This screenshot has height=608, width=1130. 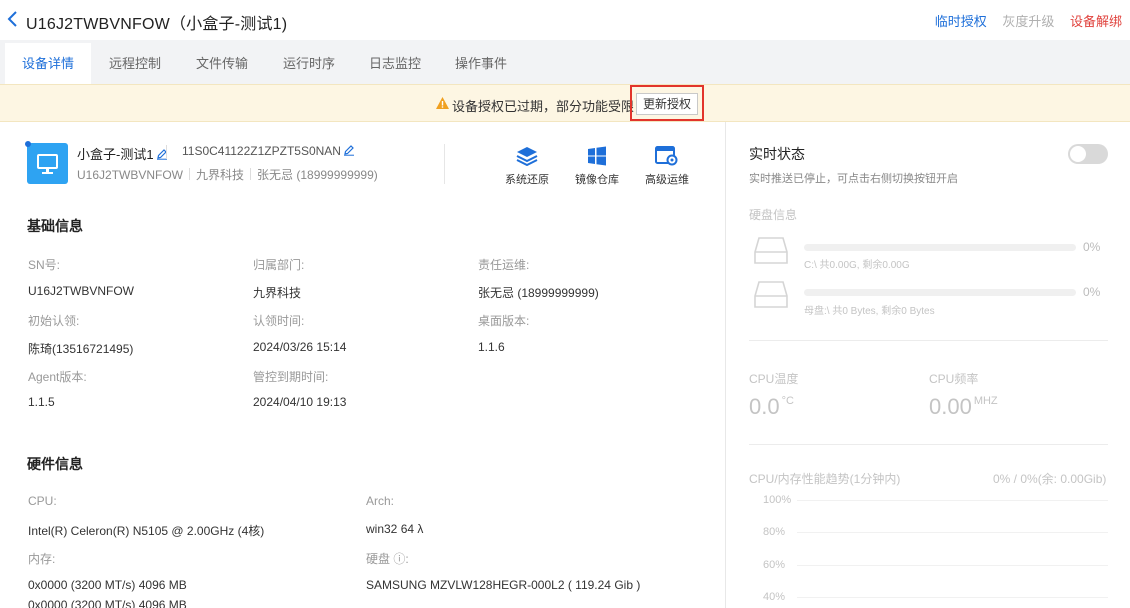 I want to click on header-actions: 临时授权 灰度升级 设备解绑, so click(x=1022, y=20).